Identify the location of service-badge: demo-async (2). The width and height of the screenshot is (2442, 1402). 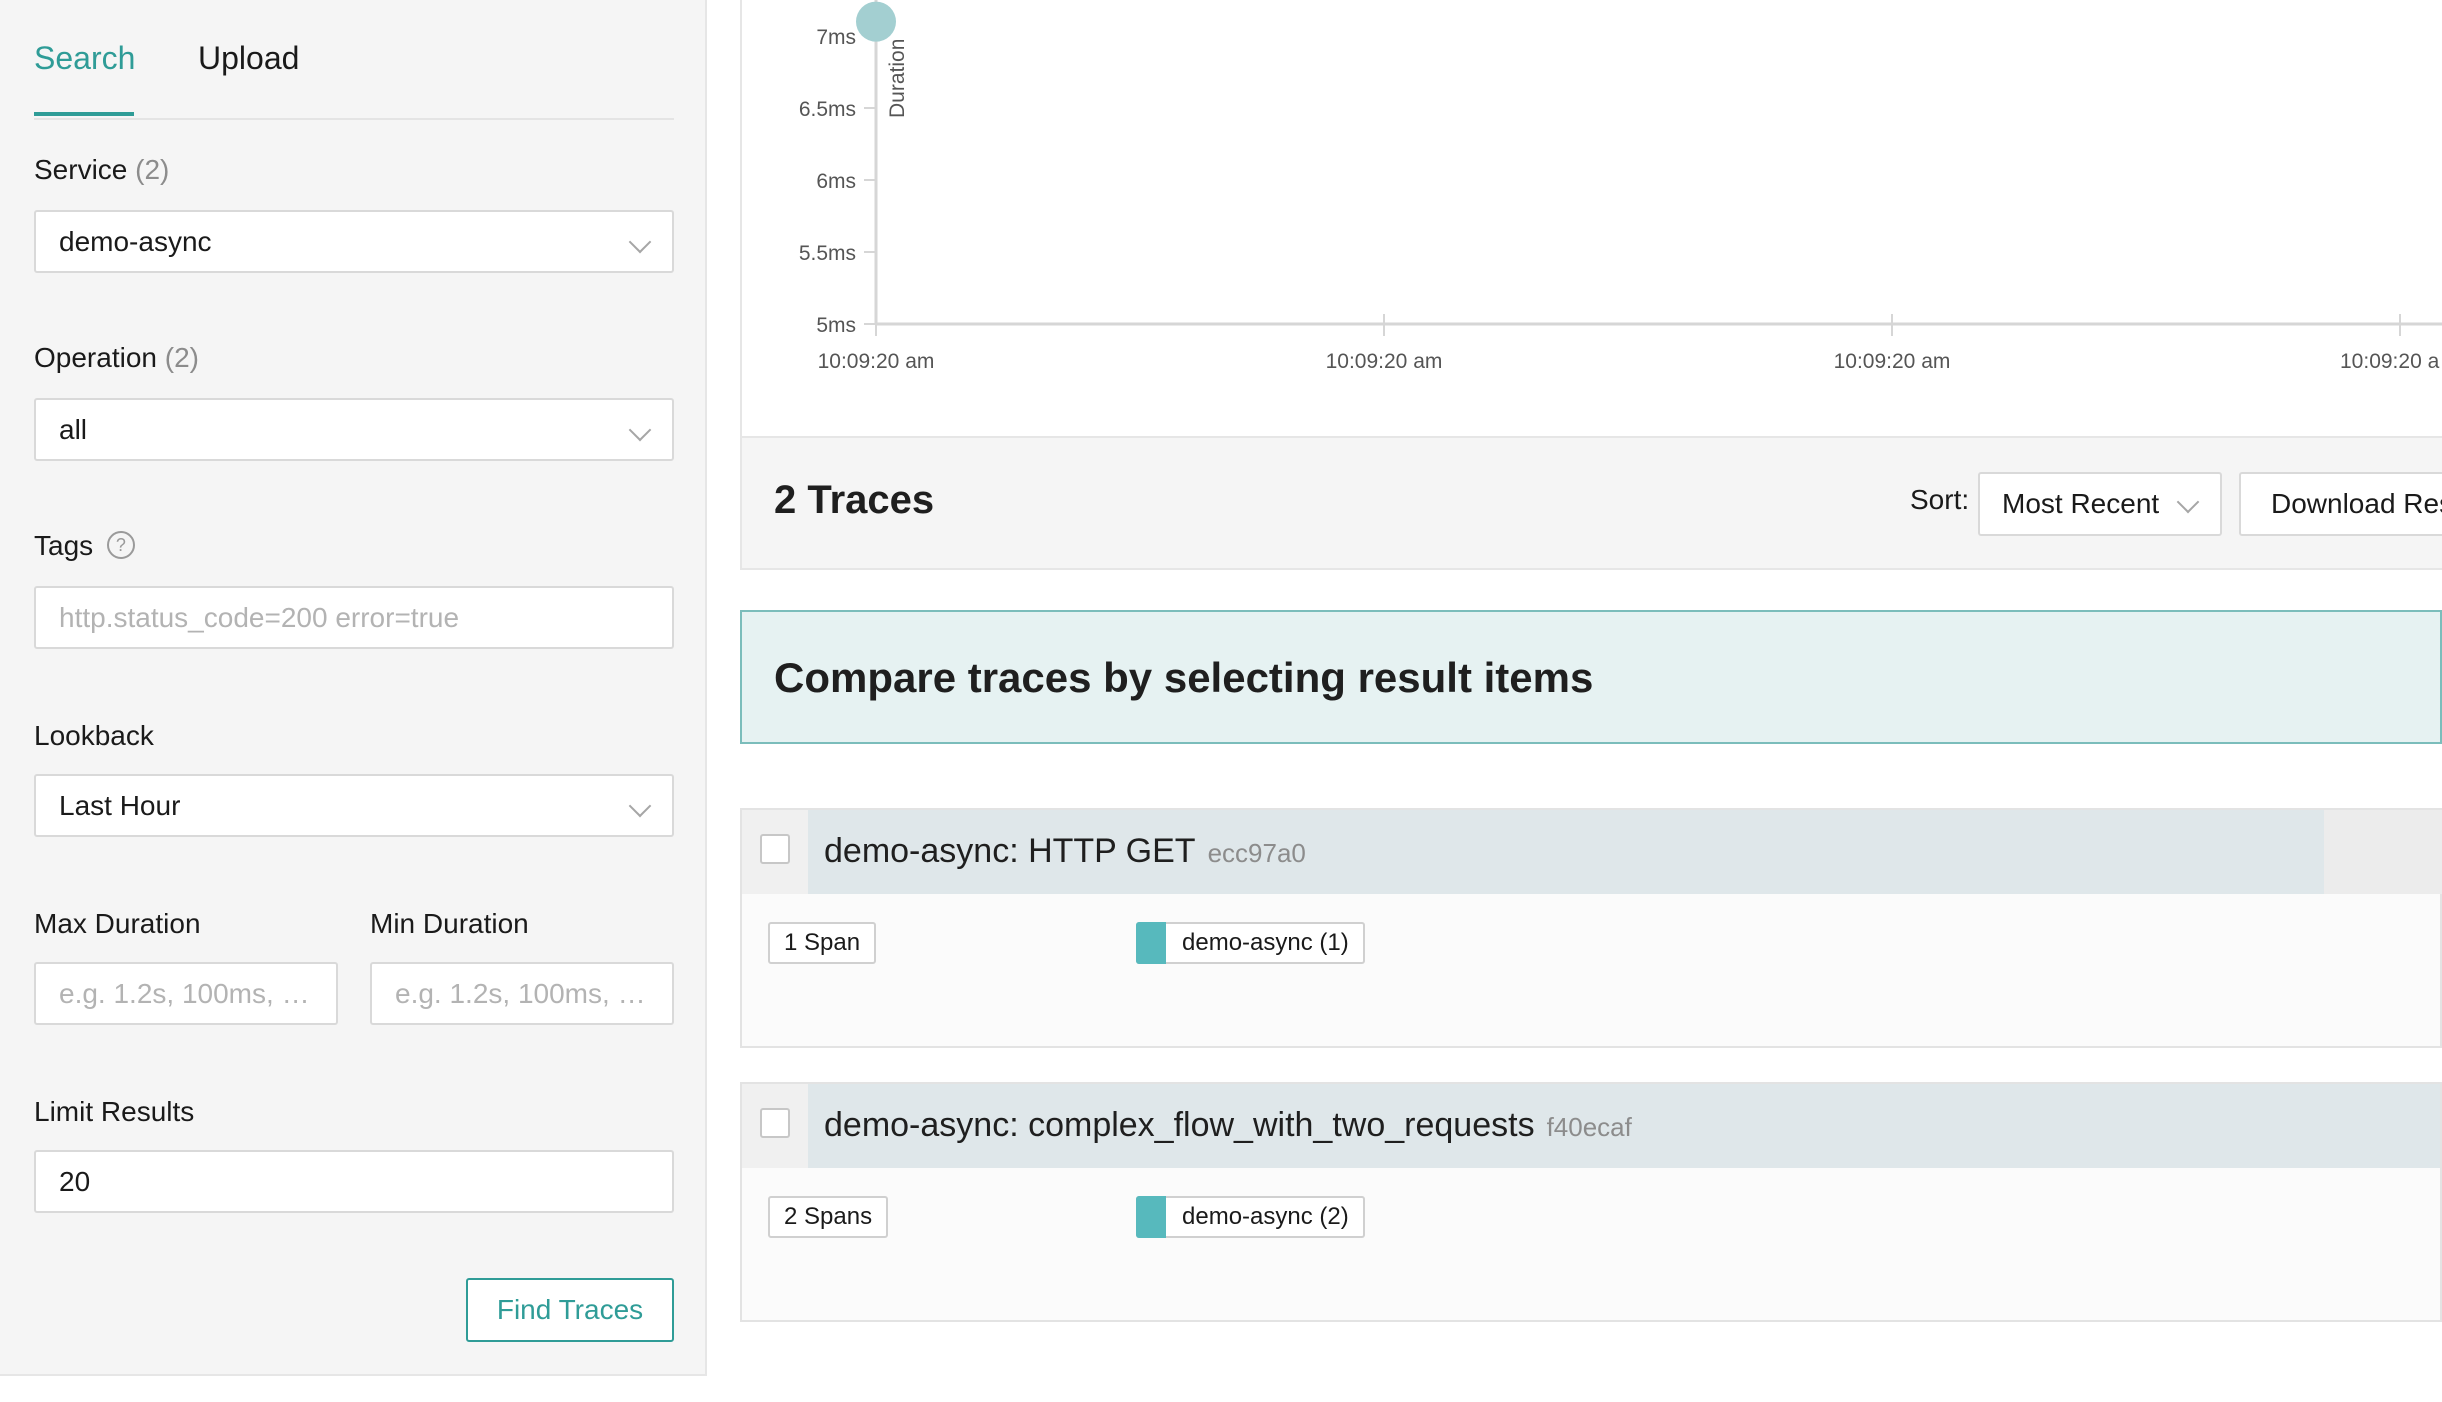
(1250, 1217).